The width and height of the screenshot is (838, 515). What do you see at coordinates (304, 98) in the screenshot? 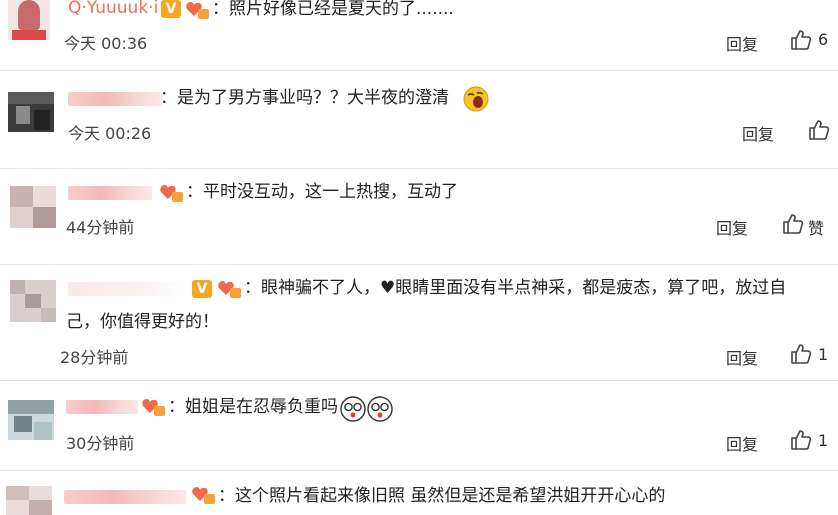
I see `comment-text: ：是为了男方事业吗？？大半夜的澄清` at bounding box center [304, 98].